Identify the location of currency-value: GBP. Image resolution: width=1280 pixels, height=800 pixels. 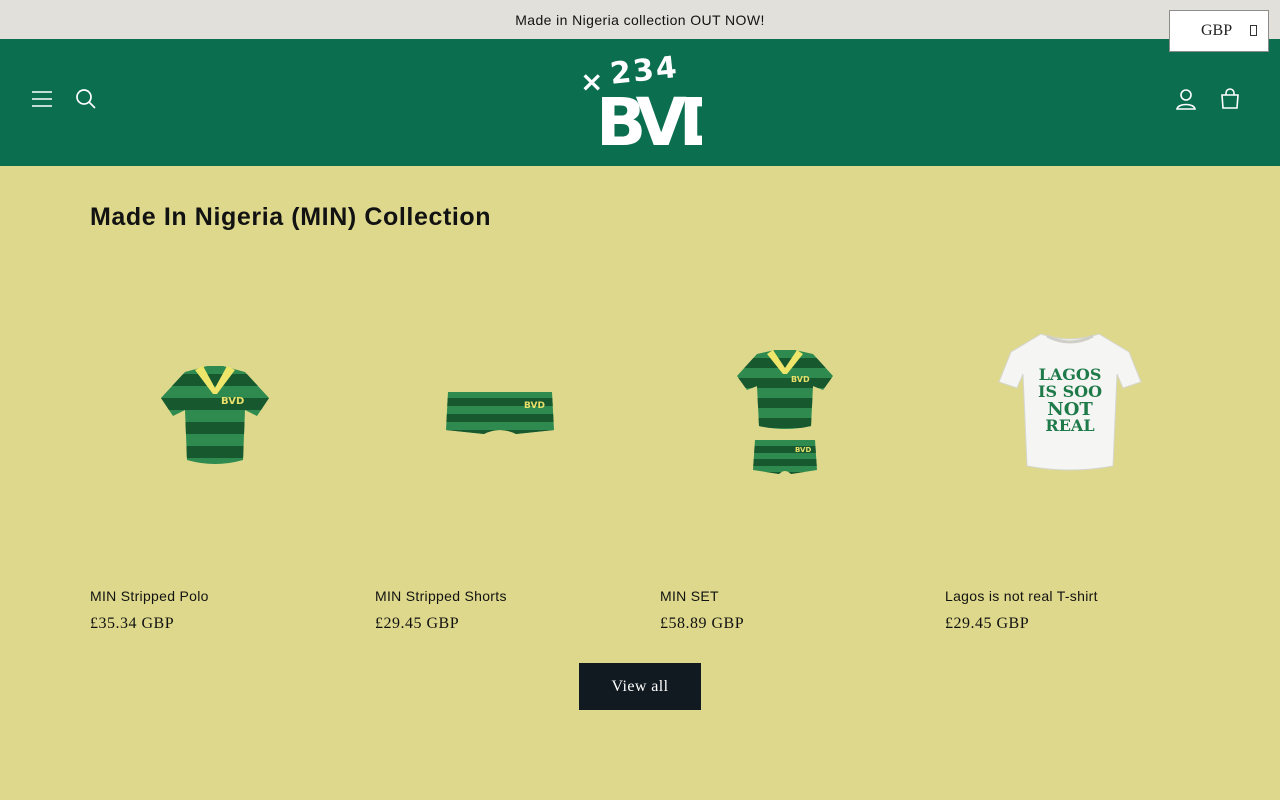
(1217, 30).